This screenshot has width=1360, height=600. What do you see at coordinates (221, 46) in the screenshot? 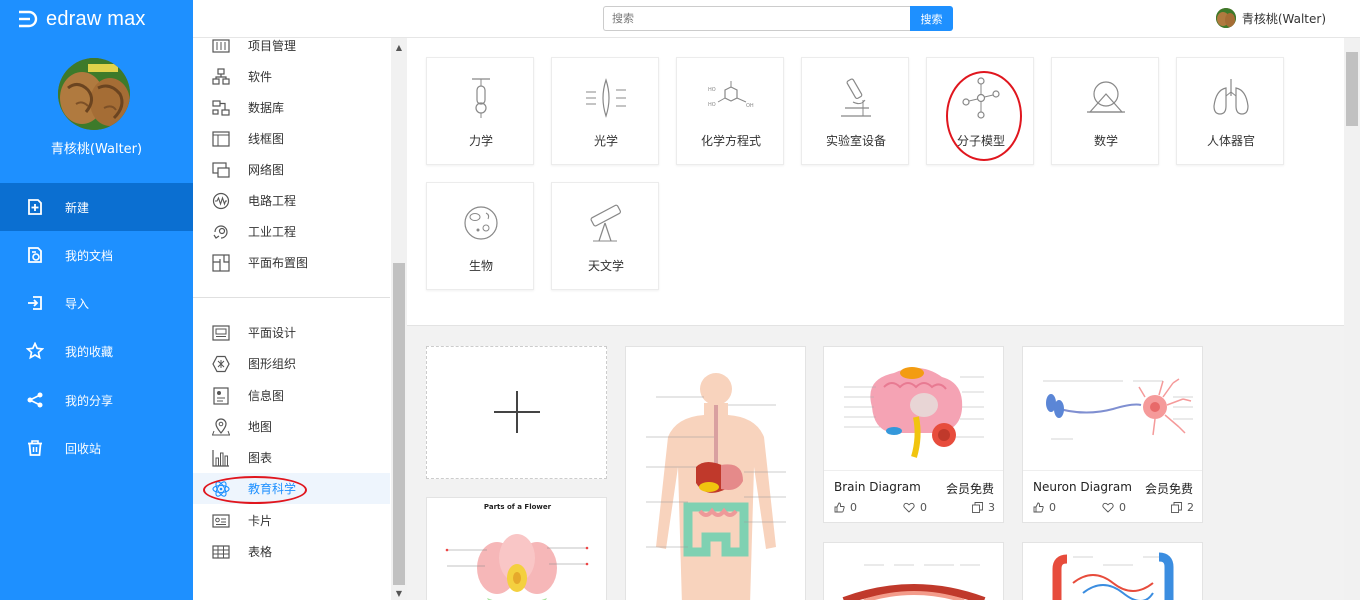
I see `project-icon` at bounding box center [221, 46].